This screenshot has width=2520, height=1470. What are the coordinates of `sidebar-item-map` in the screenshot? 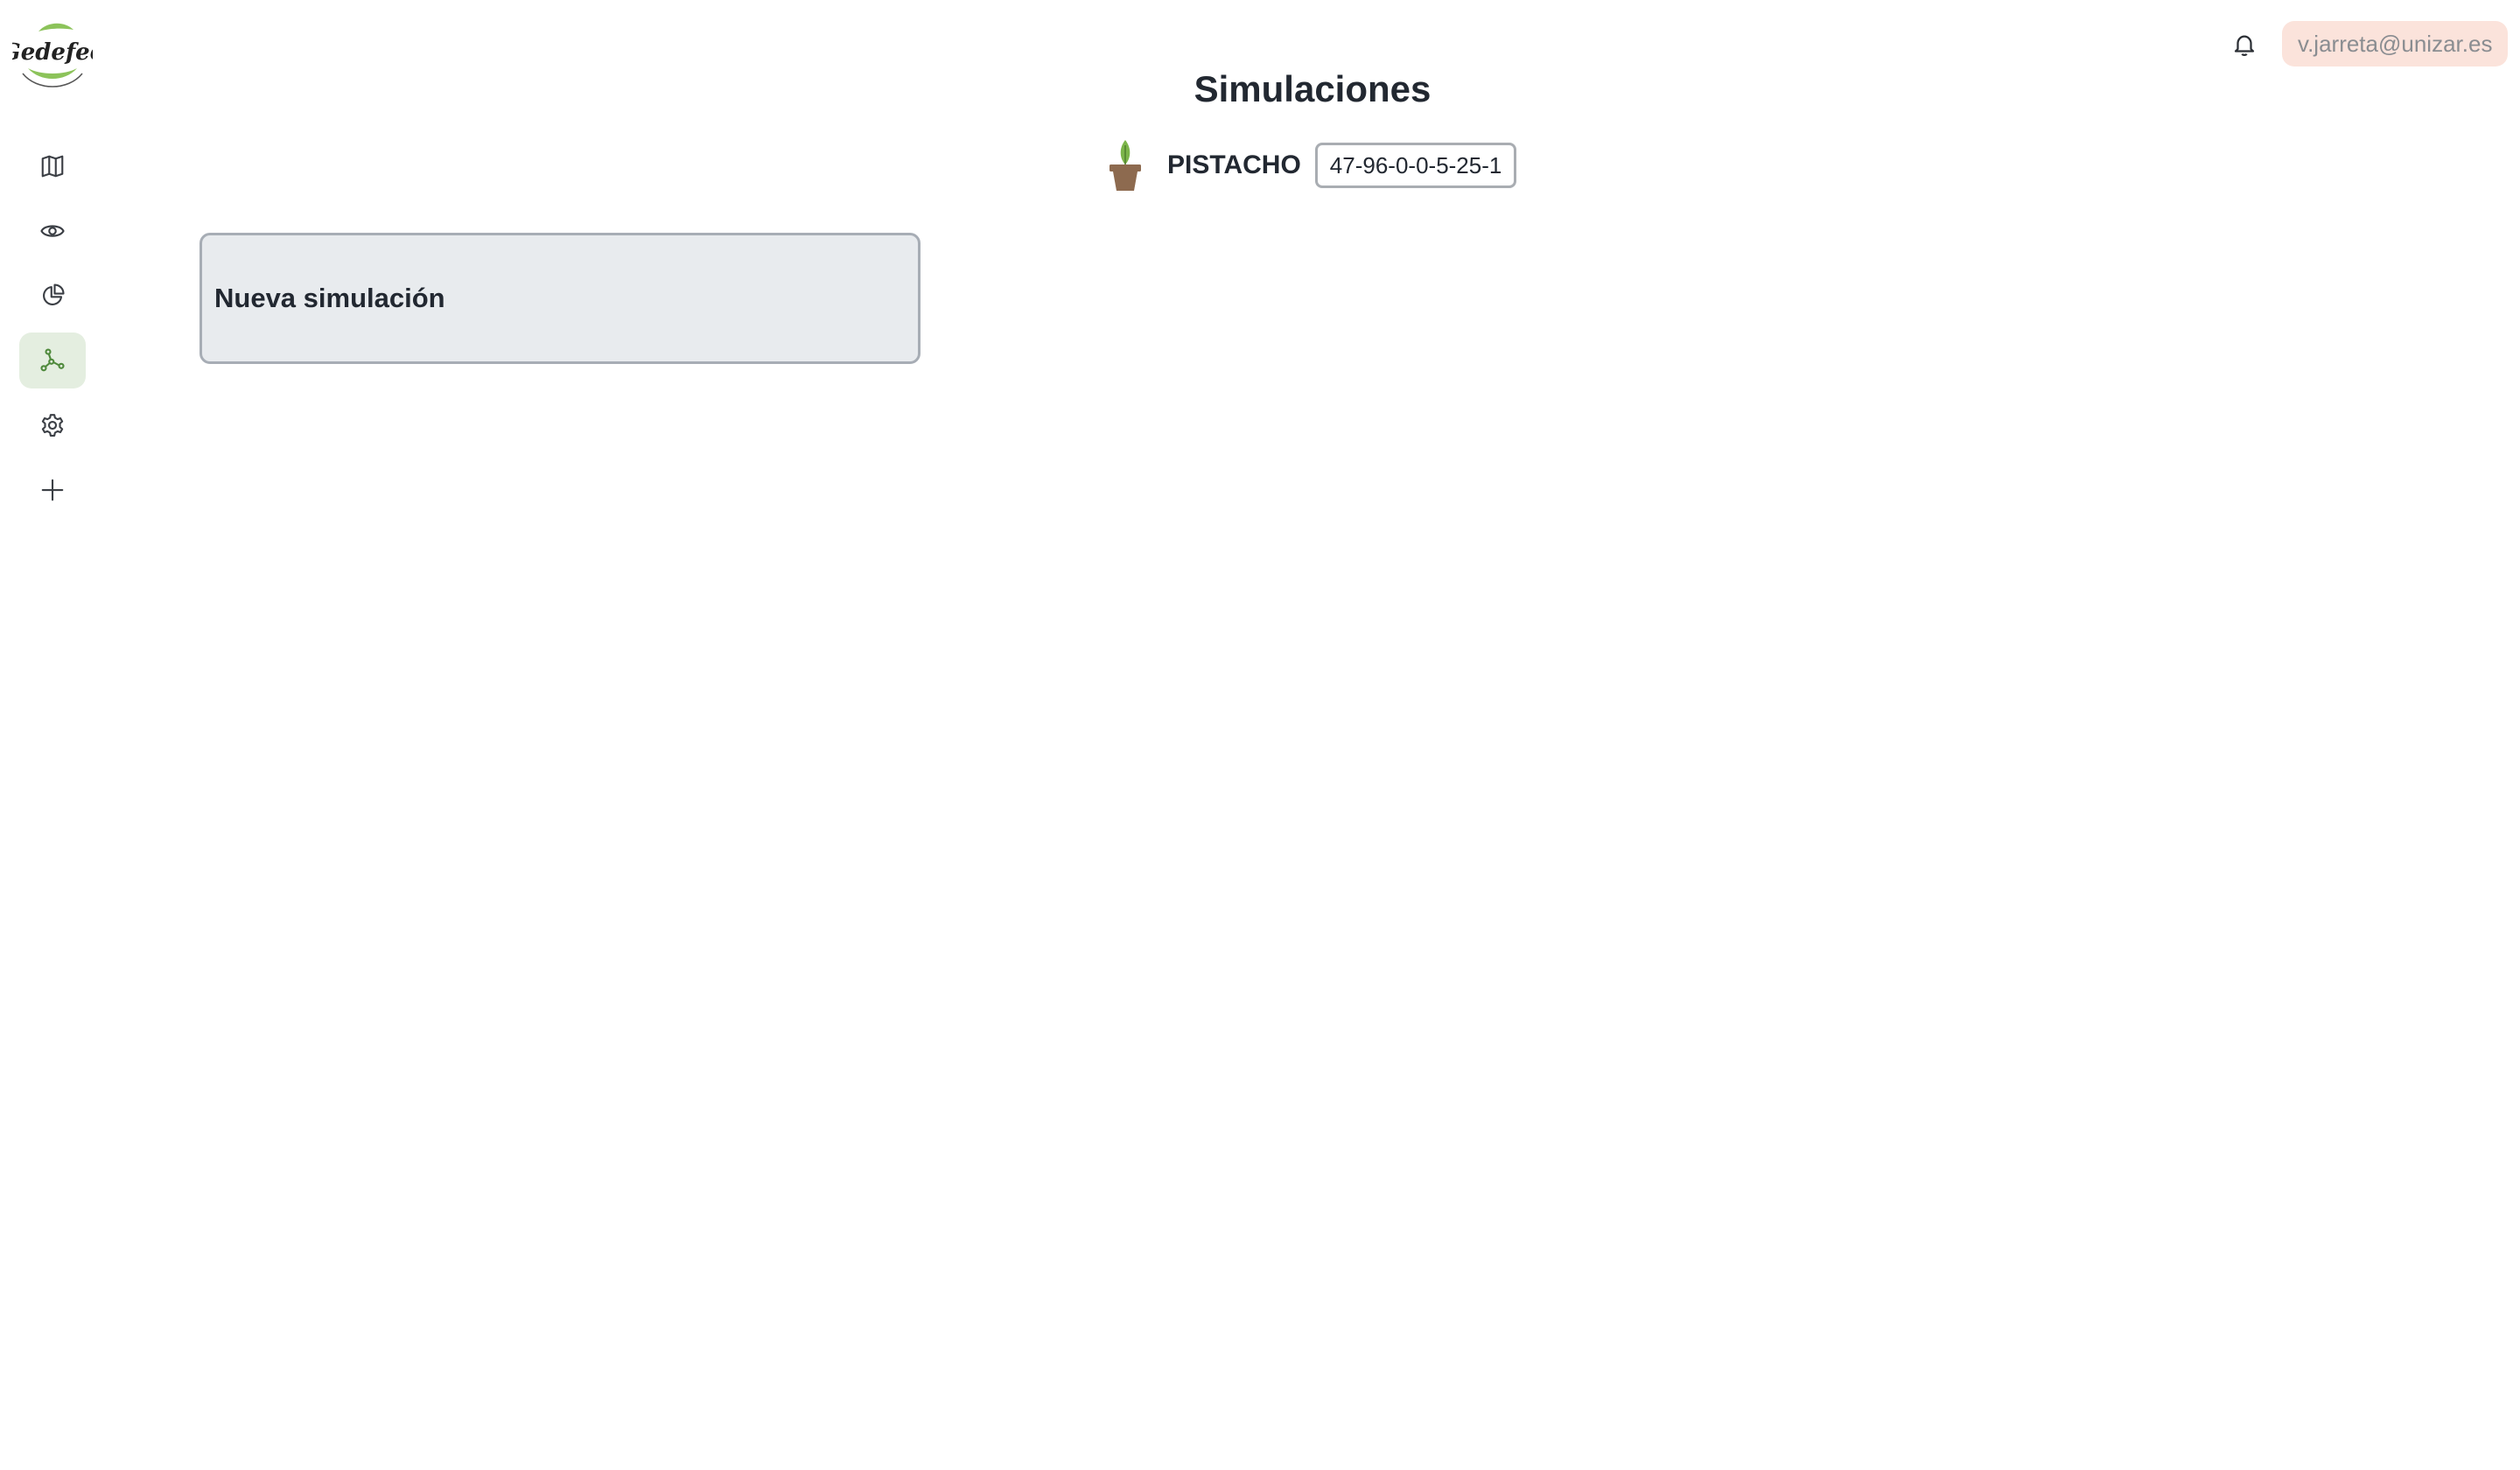 It's located at (52, 166).